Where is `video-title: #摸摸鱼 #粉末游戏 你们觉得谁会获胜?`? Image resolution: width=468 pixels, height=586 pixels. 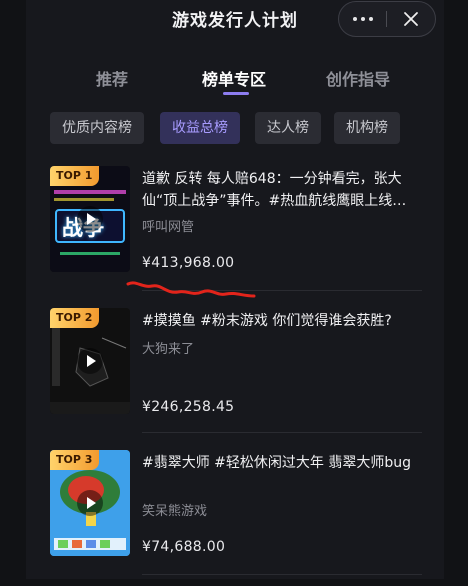
video-title: #摸摸鱼 #粉末游戏 你们觉得谁会获胜? is located at coordinates (282, 321).